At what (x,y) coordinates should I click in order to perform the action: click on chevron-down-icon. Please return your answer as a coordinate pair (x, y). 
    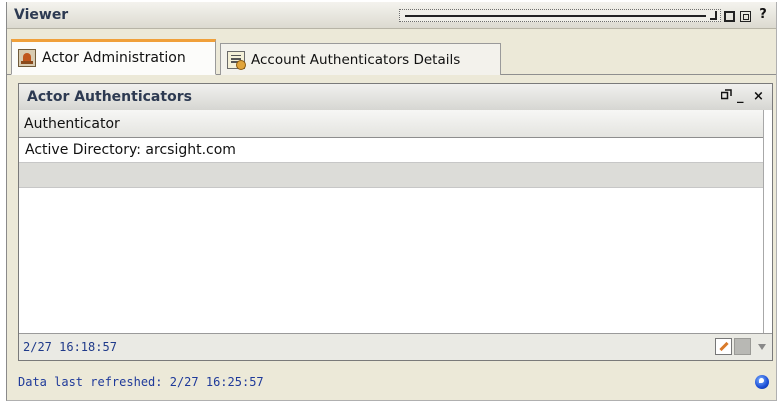
    Looking at the image, I should click on (762, 346).